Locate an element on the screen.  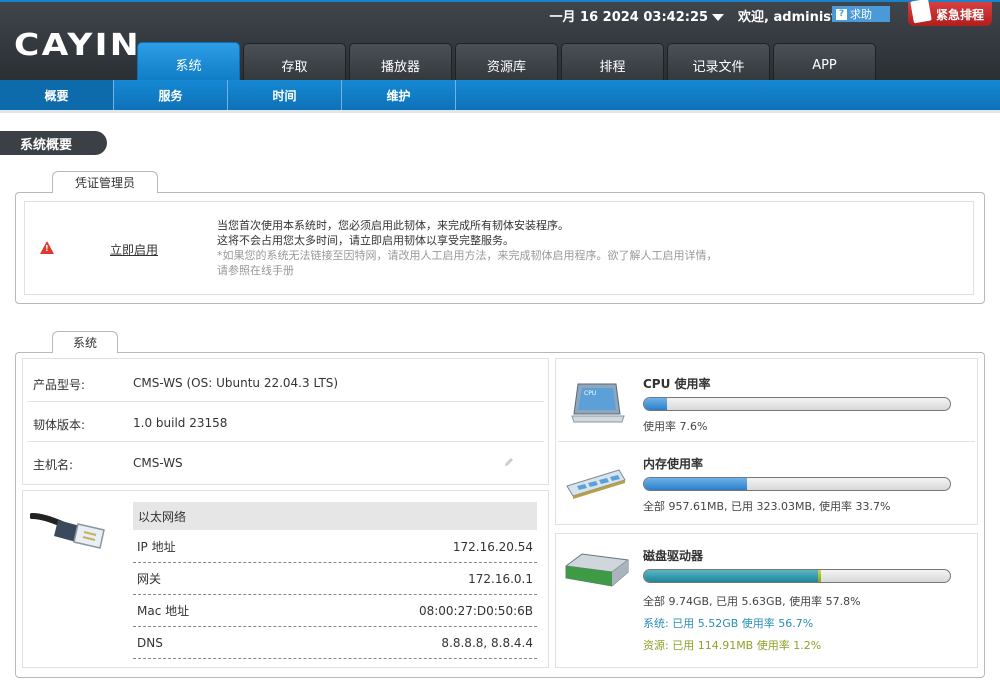
gateway-row: 网关 172.16.0.1 is located at coordinates (335, 579).